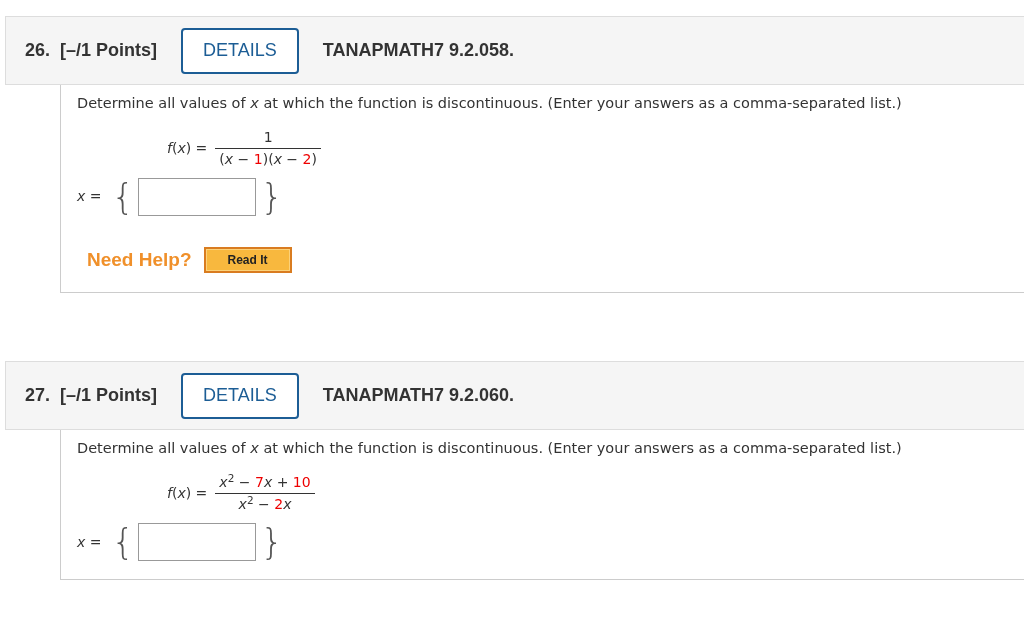  Describe the element at coordinates (418, 396) in the screenshot. I see `question-code: TANAPMATH7 9.2.060.` at that location.